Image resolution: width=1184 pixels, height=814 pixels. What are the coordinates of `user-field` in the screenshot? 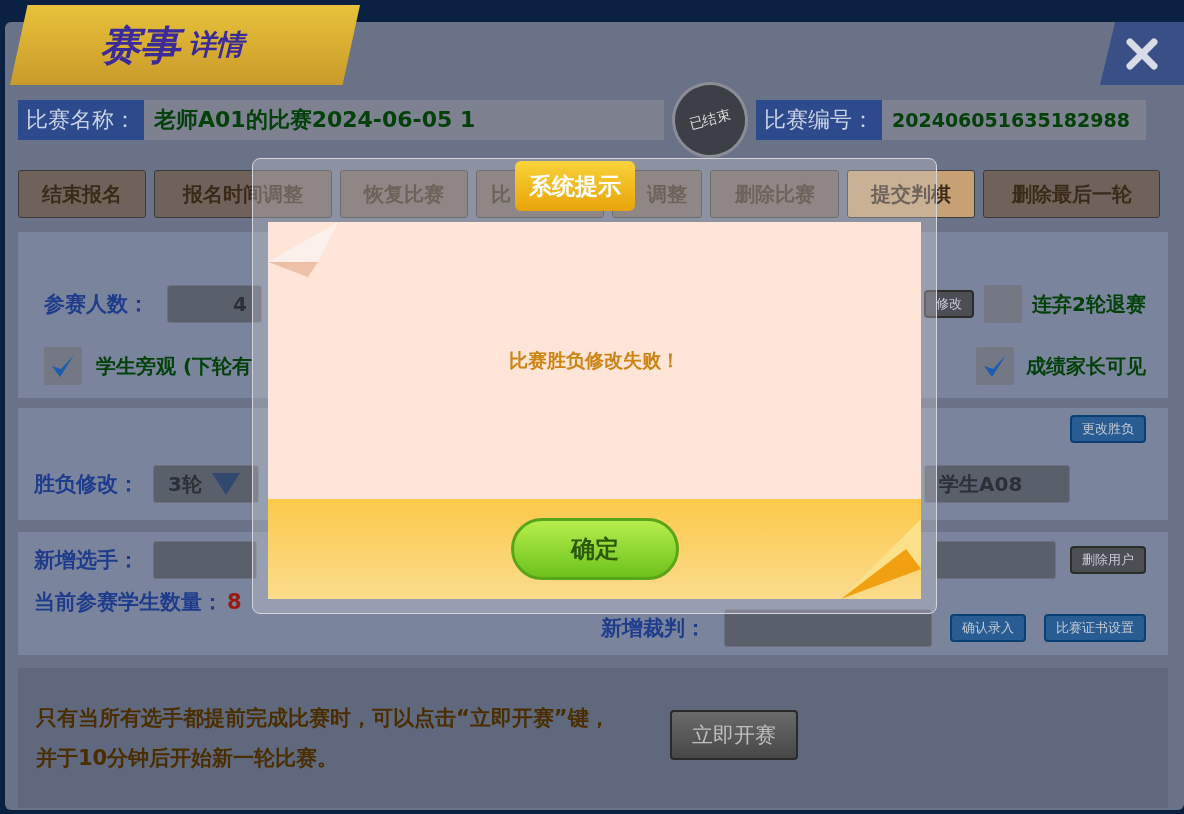 It's located at (996, 560).